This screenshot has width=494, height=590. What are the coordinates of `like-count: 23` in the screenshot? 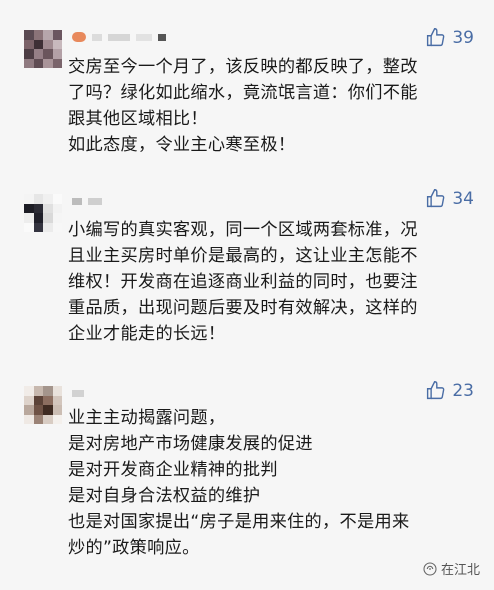 It's located at (463, 390).